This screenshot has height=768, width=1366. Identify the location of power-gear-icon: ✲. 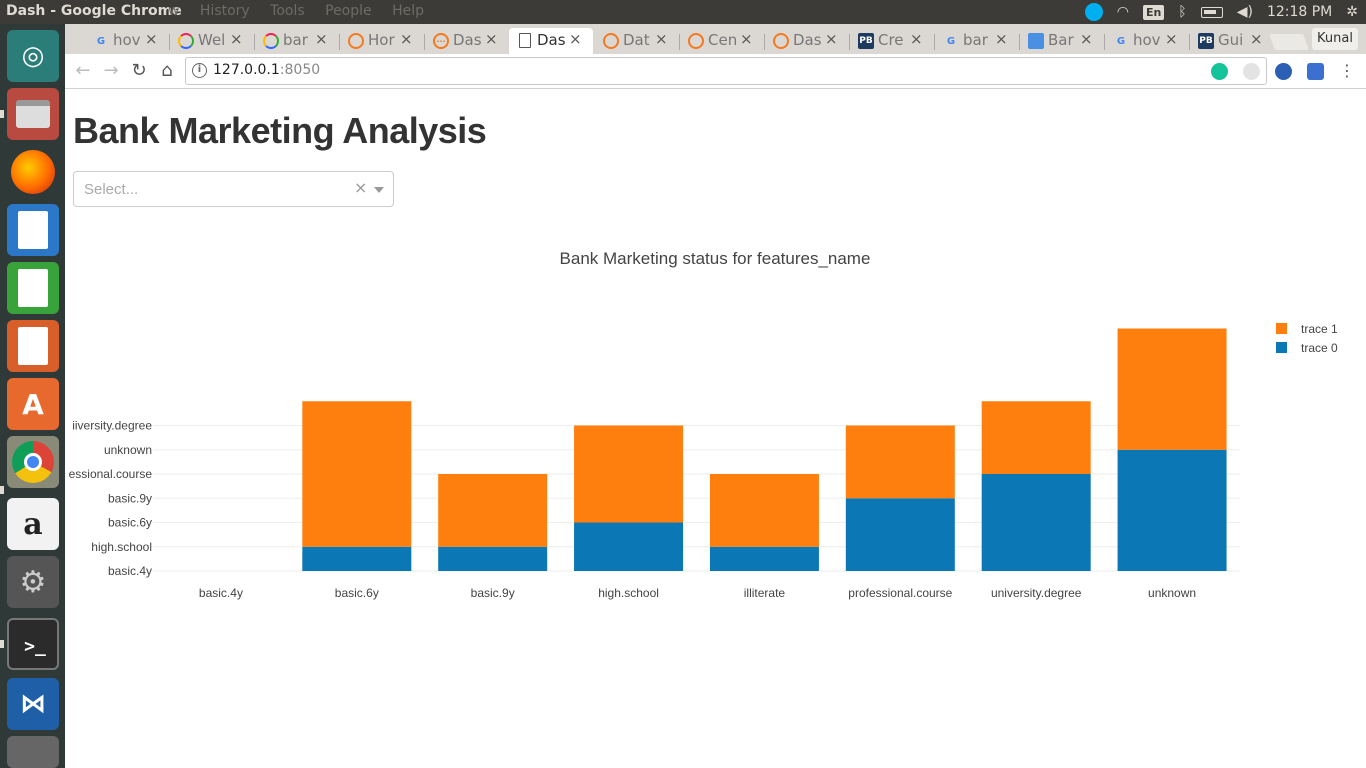
(1352, 12).